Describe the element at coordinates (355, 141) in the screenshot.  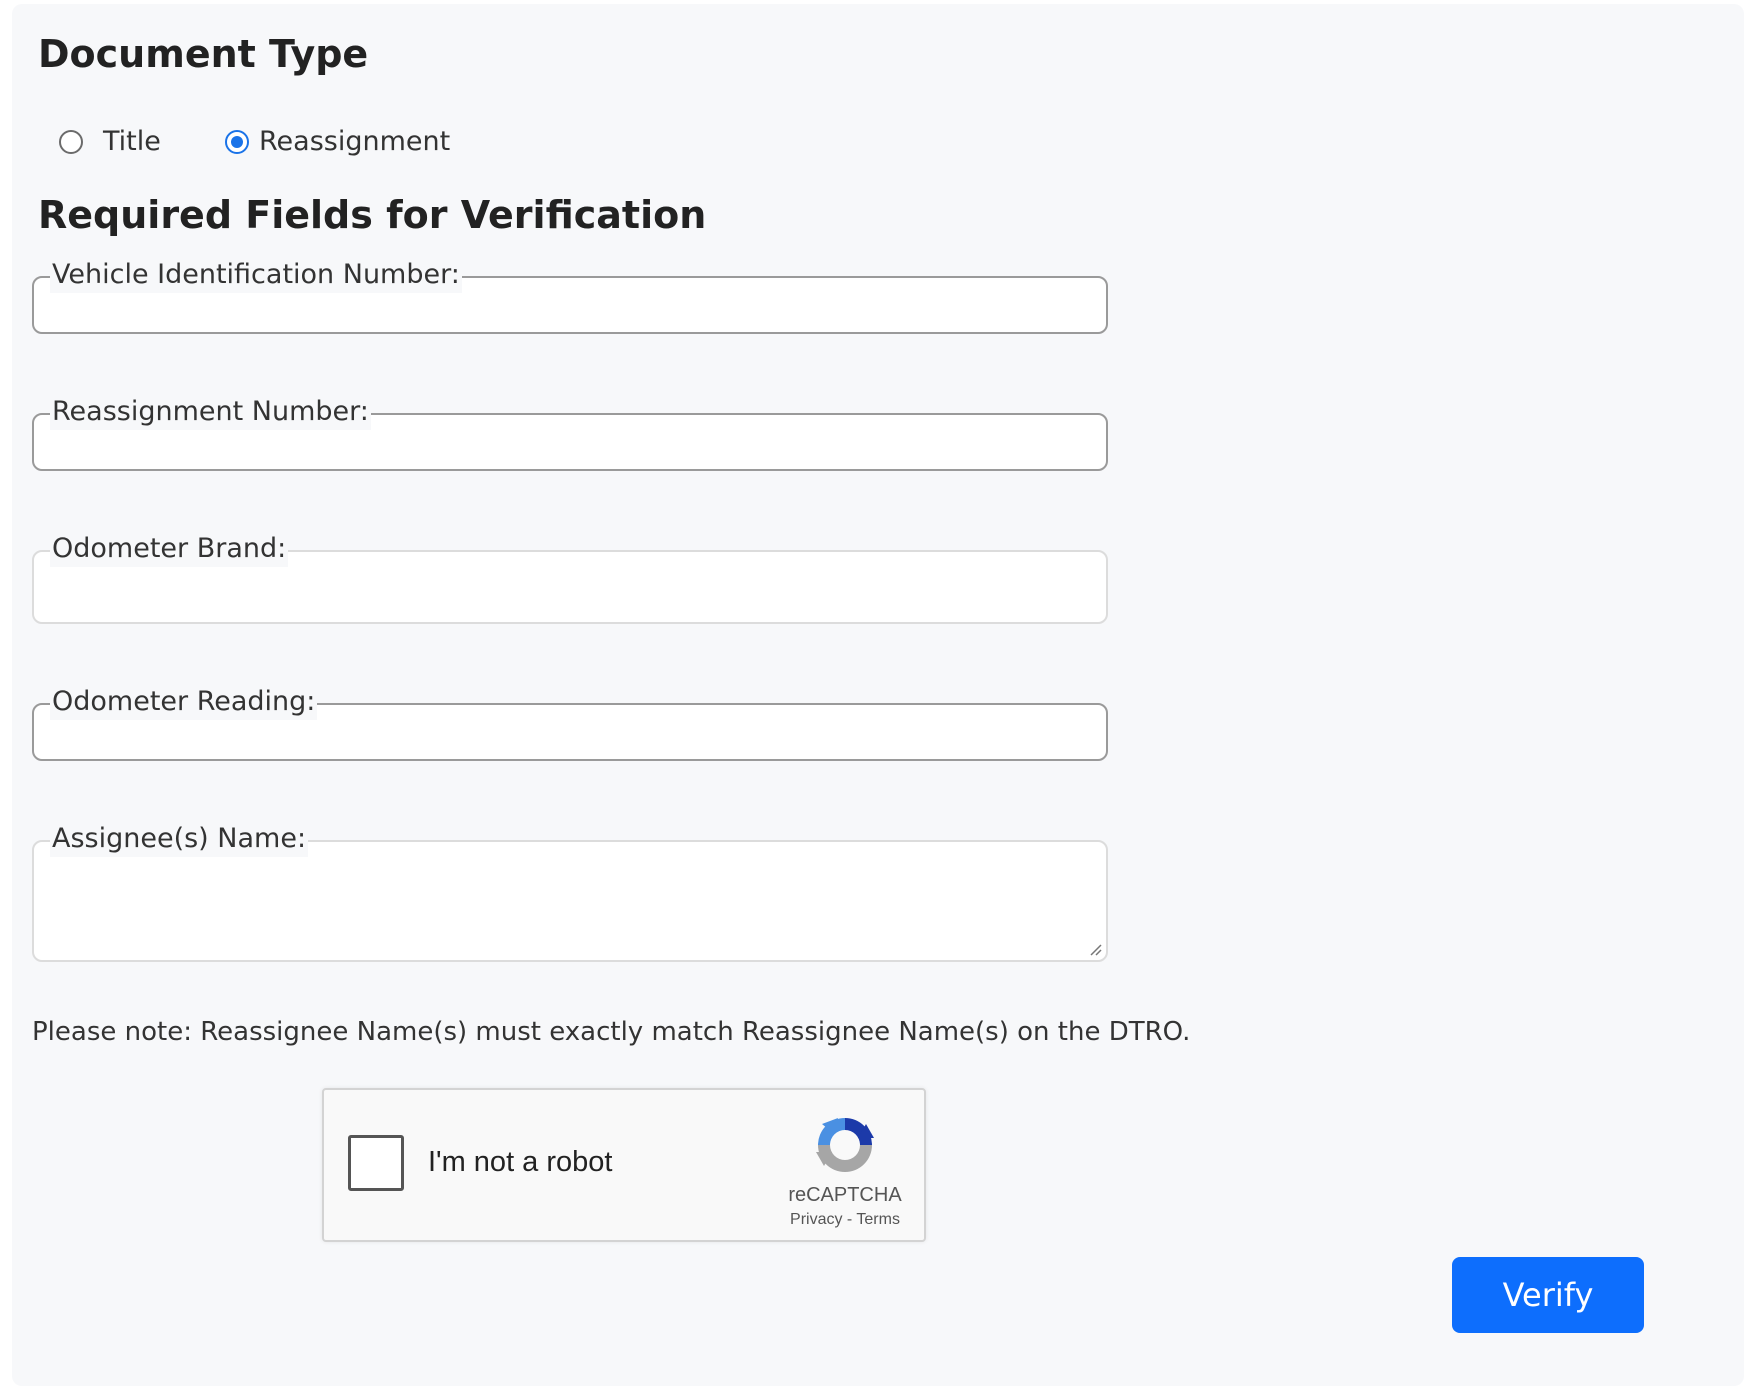
I see `radio-label-reassignment: Reassignment` at that location.